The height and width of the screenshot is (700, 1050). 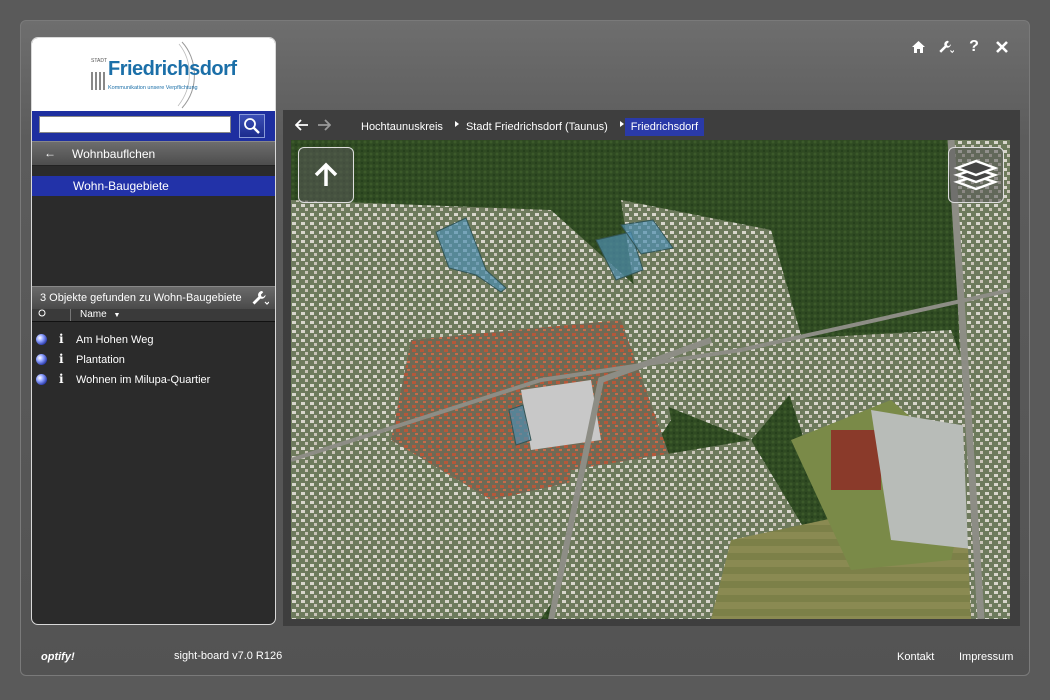 I want to click on logo-small-text: STADT, so click(x=99, y=61).